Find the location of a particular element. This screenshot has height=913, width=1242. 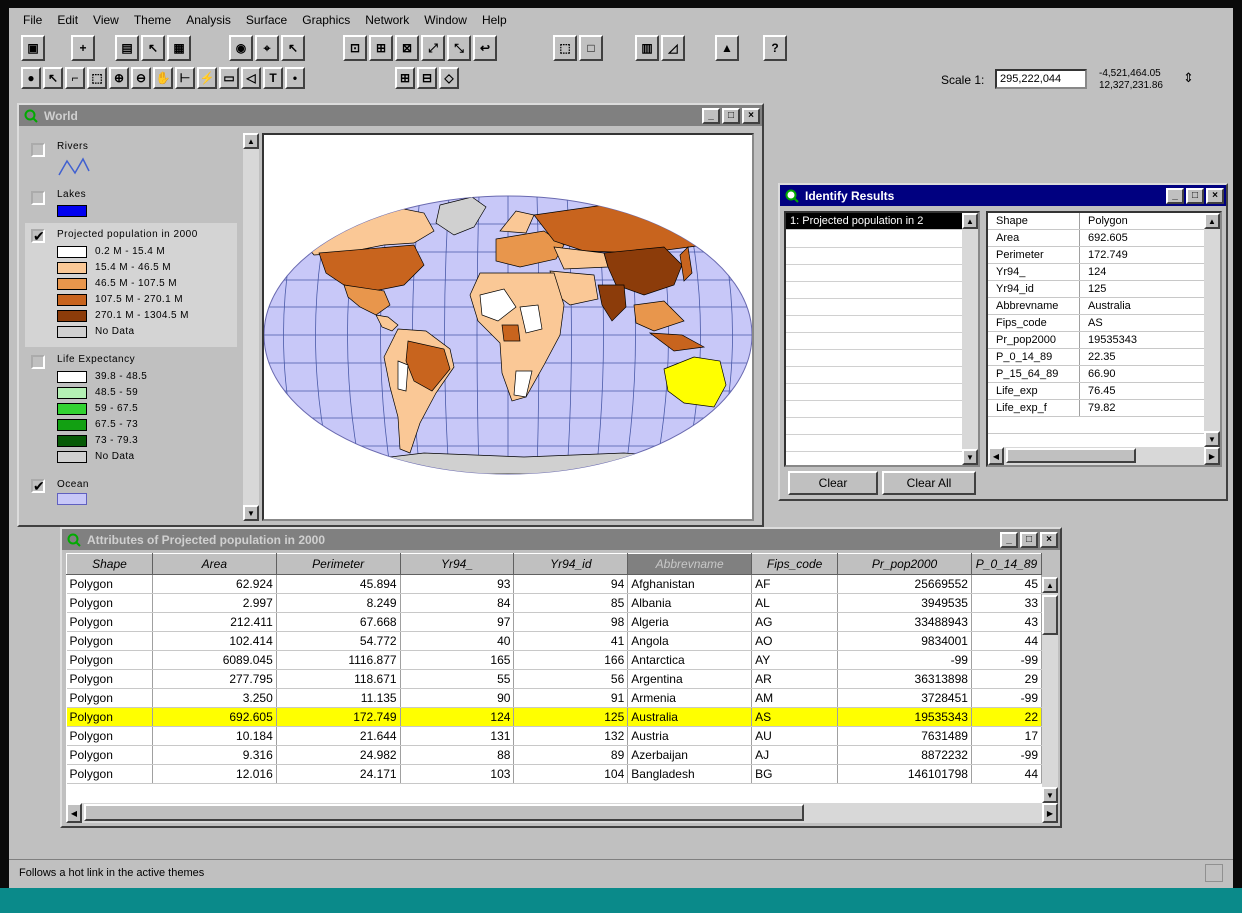

column-header: Area is located at coordinates (214, 564).